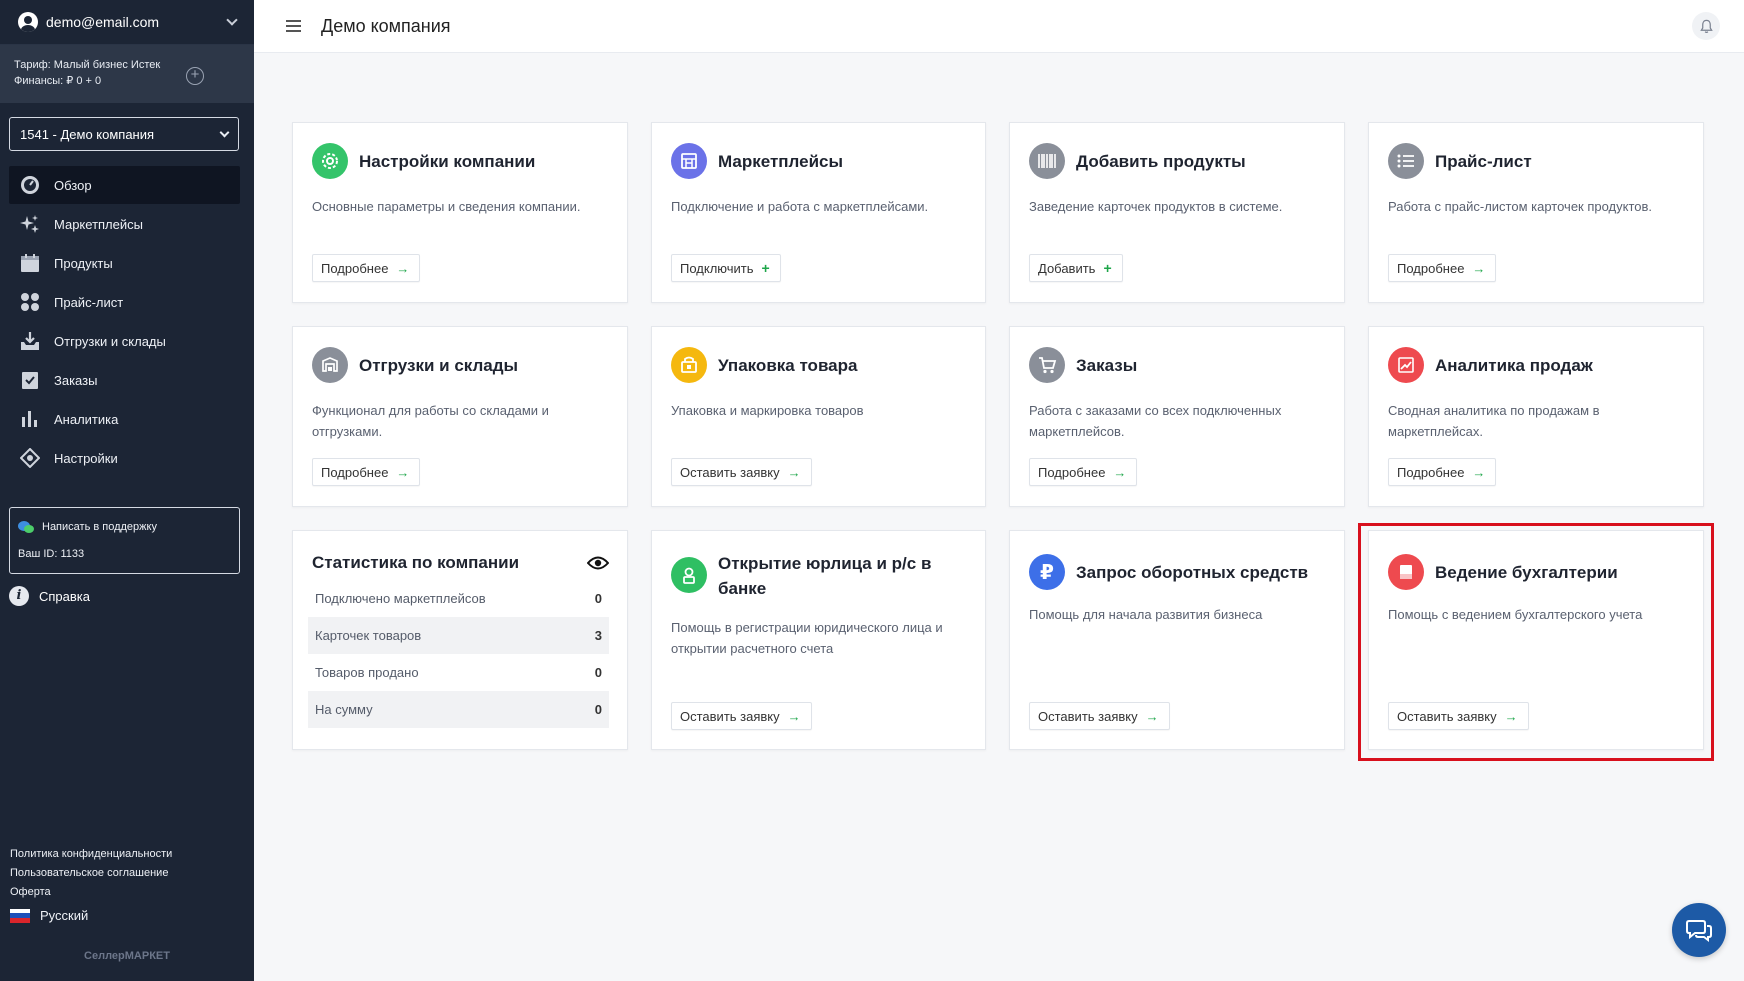 This screenshot has height=981, width=1744. I want to click on sidebar-item-label: Продукты, so click(83, 263).